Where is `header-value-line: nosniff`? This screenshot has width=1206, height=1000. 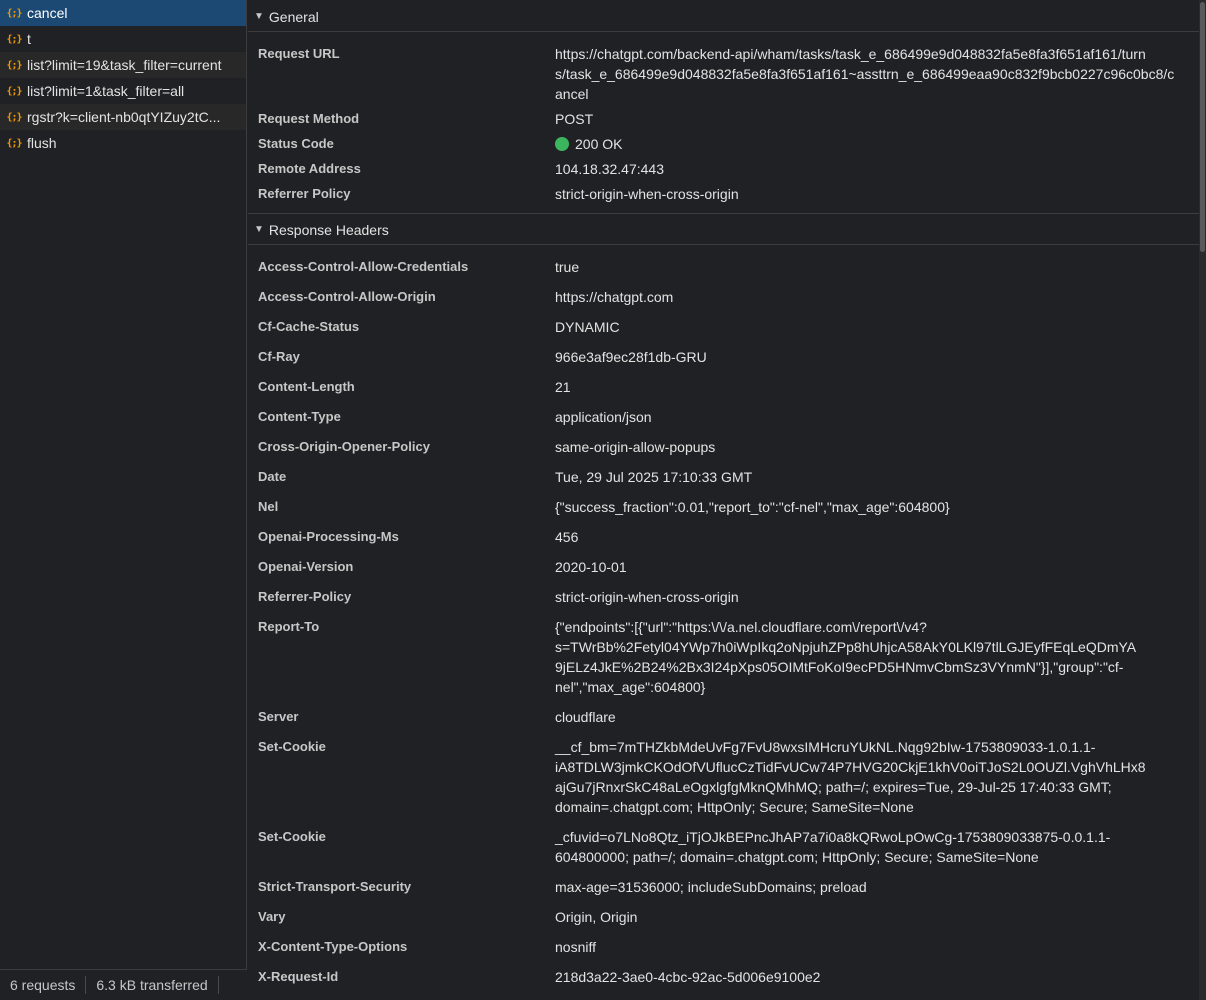
header-value-line: nosniff is located at coordinates (575, 947).